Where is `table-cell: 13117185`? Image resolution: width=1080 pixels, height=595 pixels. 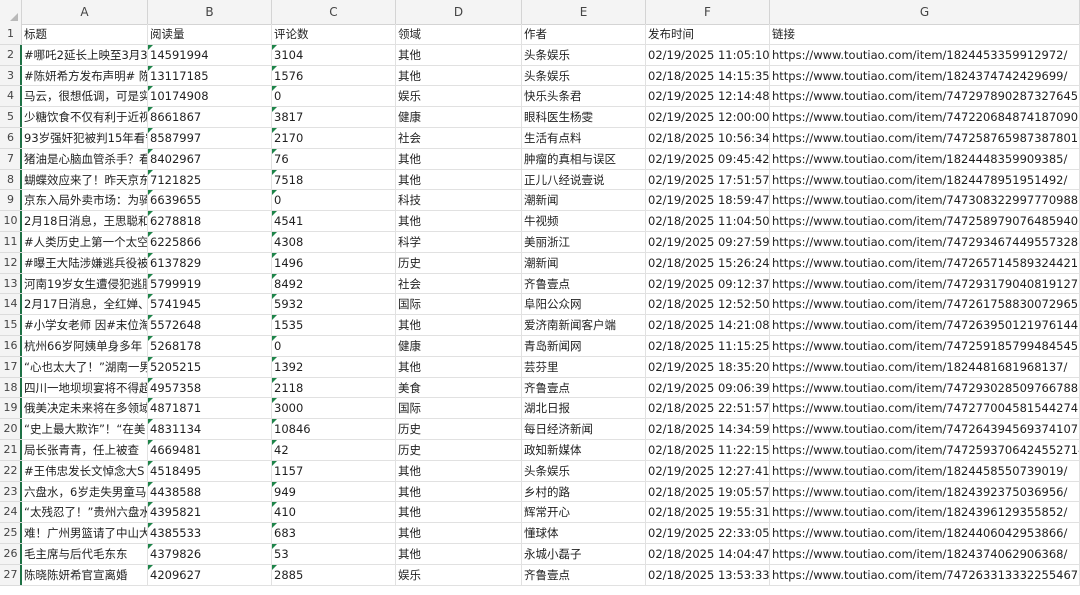 table-cell: 13117185 is located at coordinates (210, 76).